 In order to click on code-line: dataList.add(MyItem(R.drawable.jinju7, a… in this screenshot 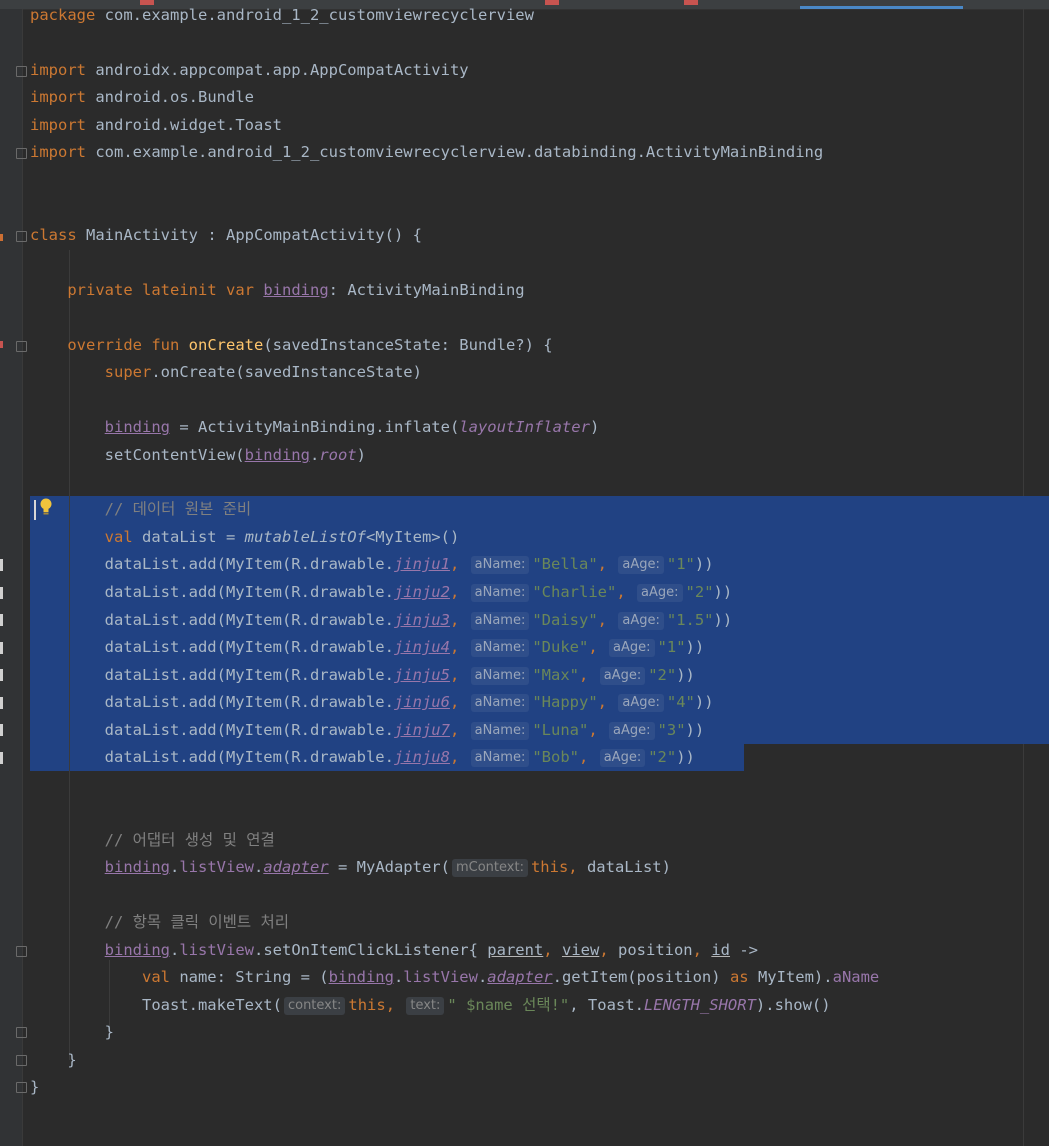, I will do `click(367, 730)`.